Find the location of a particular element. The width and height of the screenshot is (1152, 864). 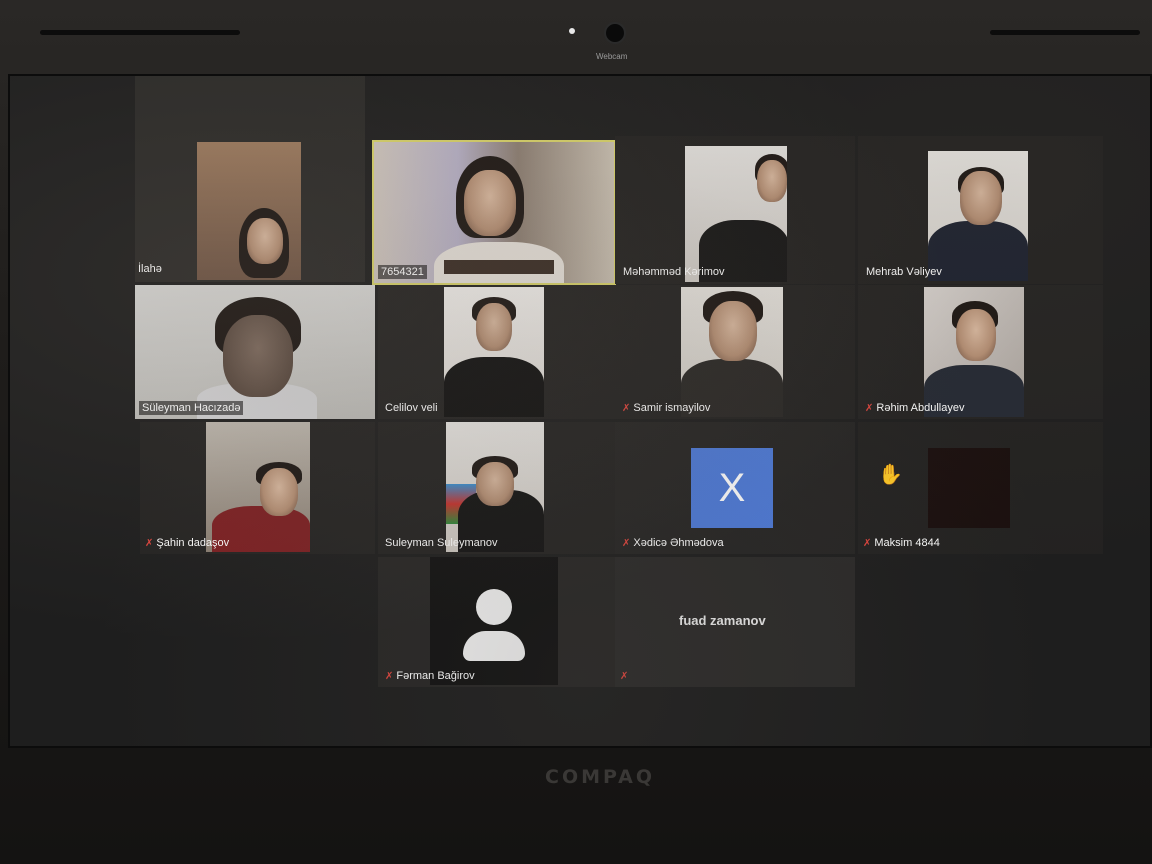

participant-tile: ✗ Rəhim Abdullayev is located at coordinates (980, 352).